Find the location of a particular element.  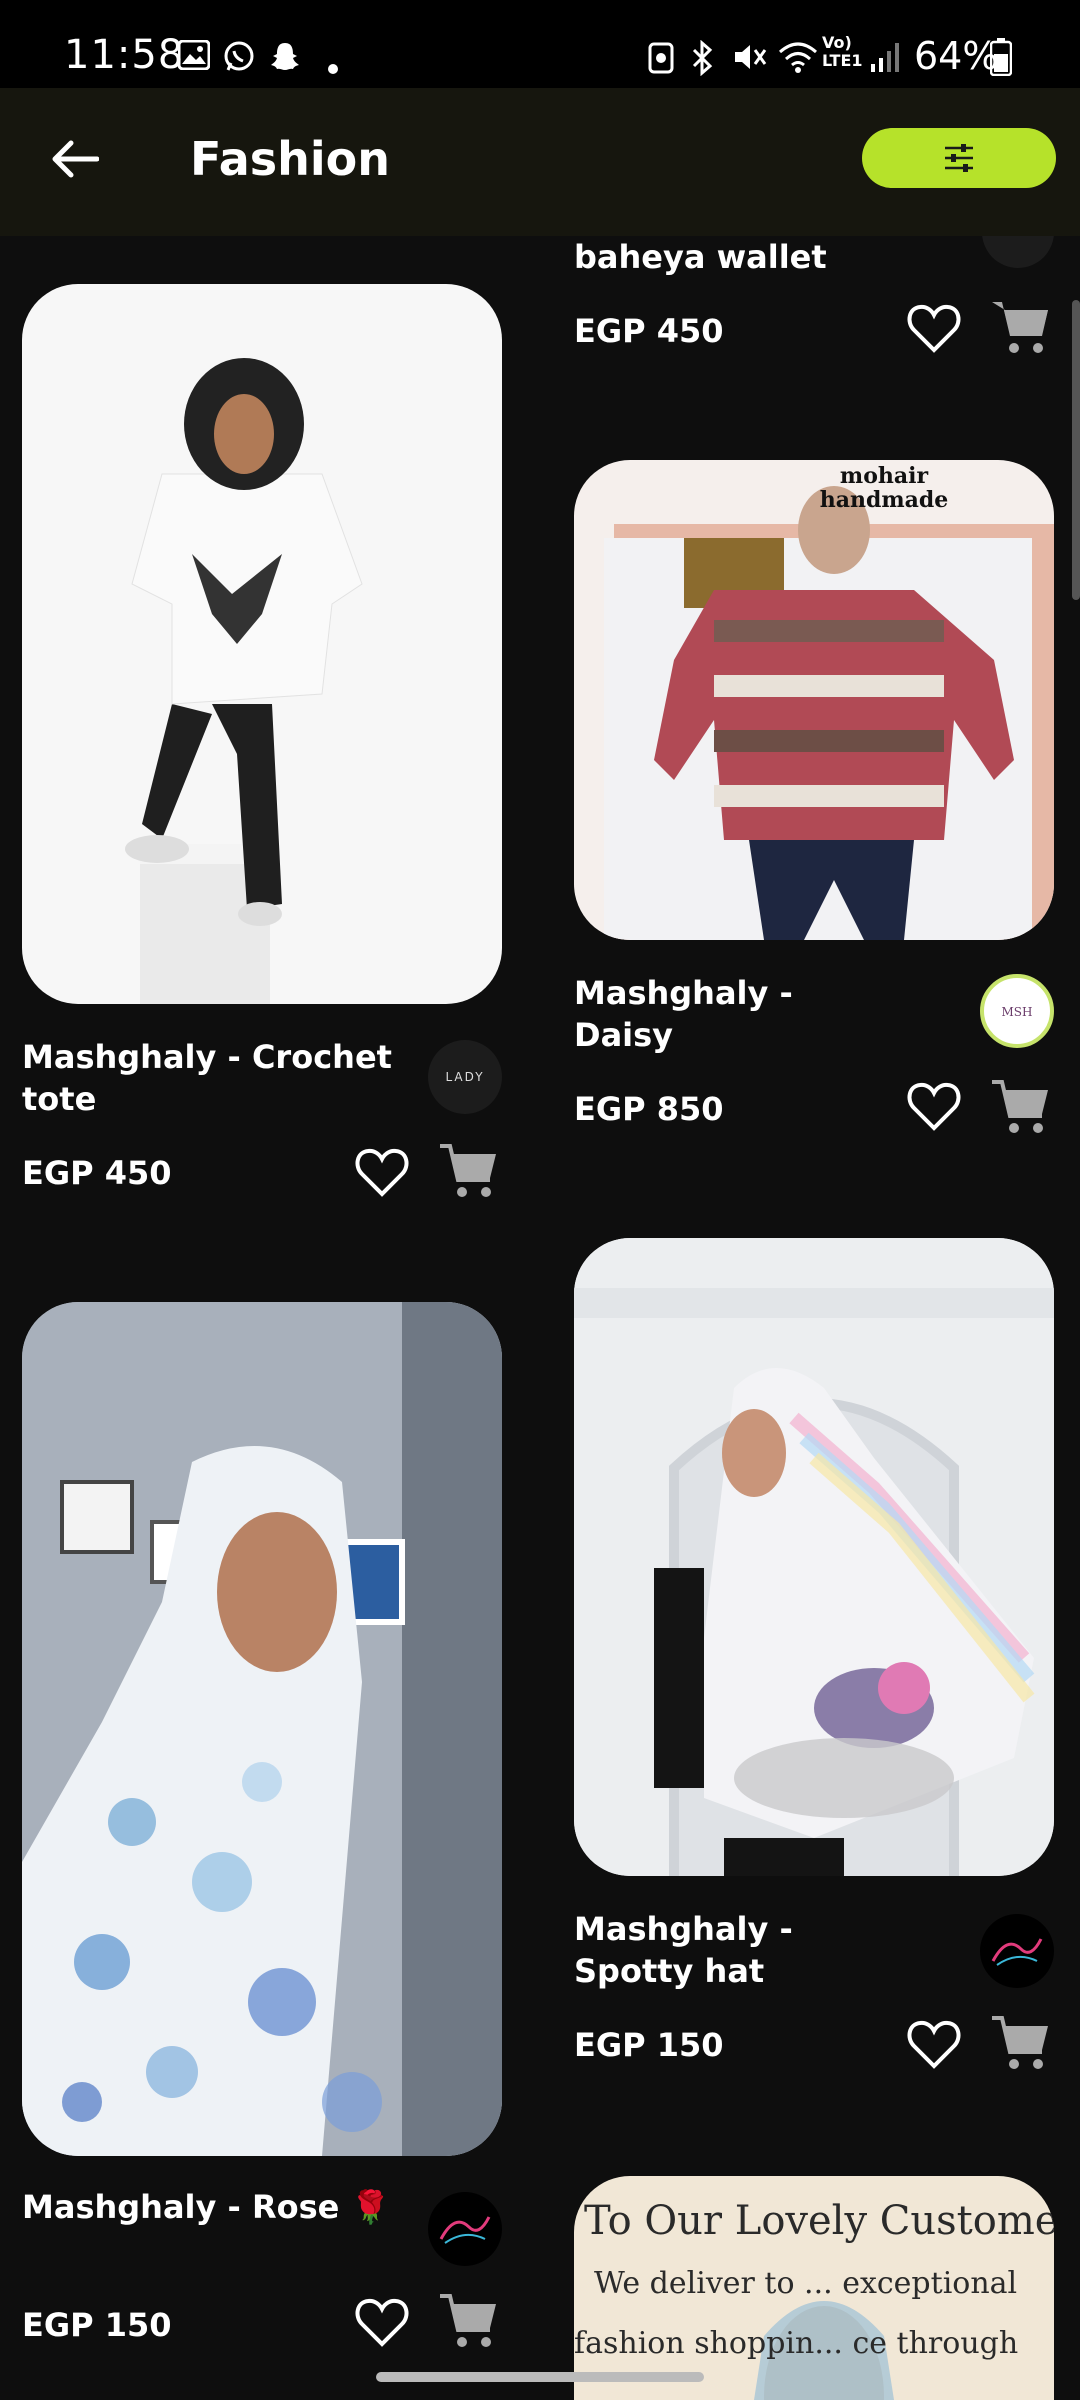

image-caption-line: We deliver to ... exceptional is located at coordinates (806, 2283).